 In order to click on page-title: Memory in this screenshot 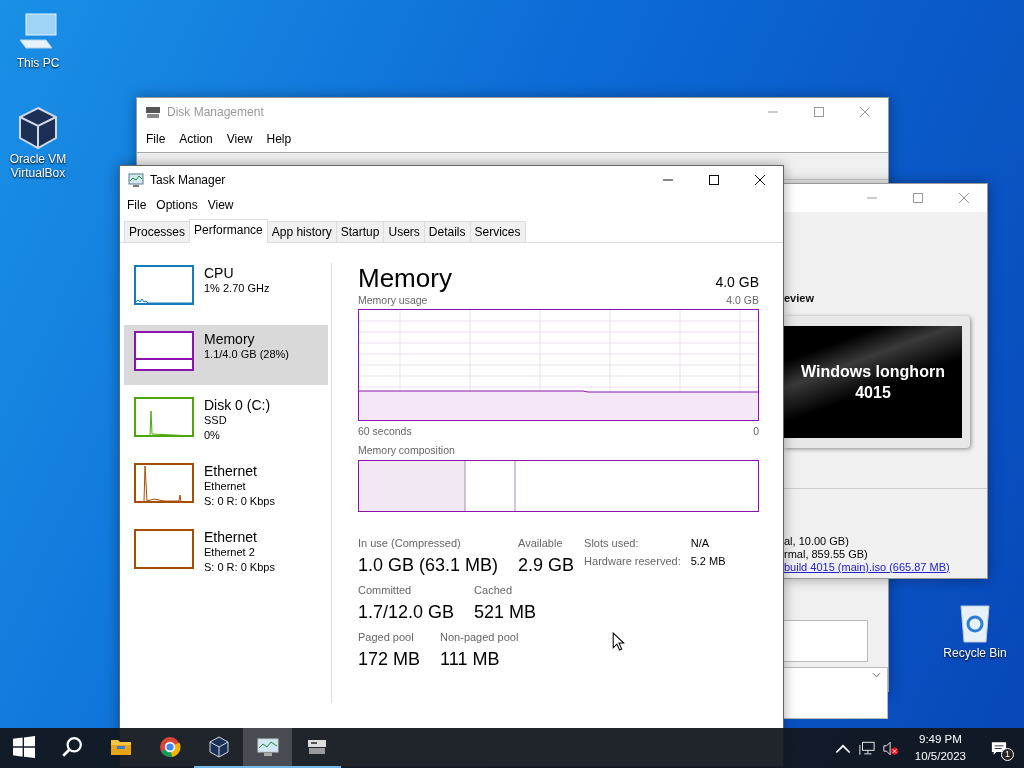, I will do `click(405, 278)`.